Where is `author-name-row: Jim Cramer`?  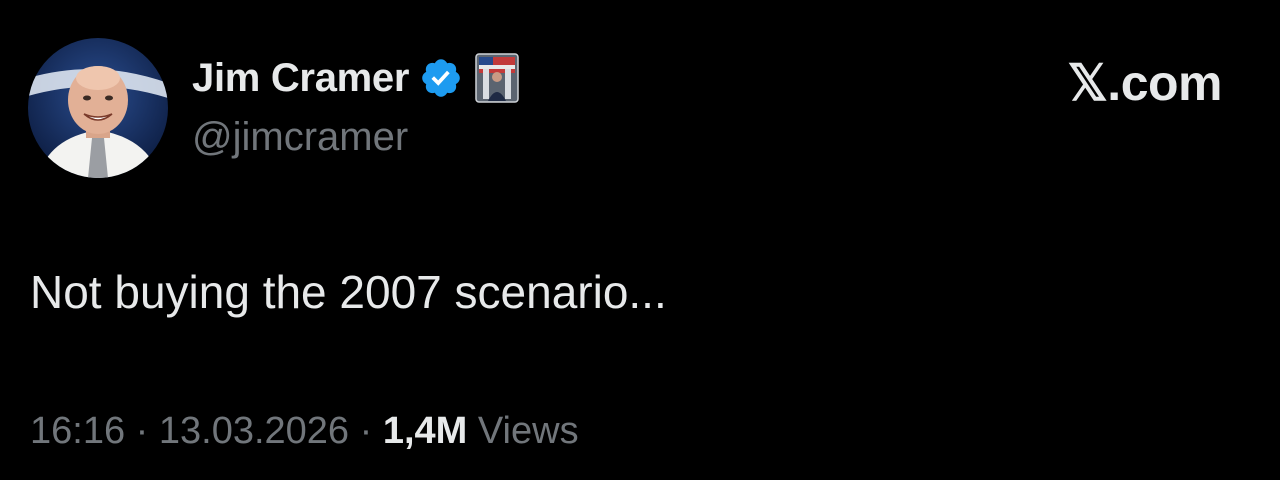
author-name-row: Jim Cramer is located at coordinates (355, 78).